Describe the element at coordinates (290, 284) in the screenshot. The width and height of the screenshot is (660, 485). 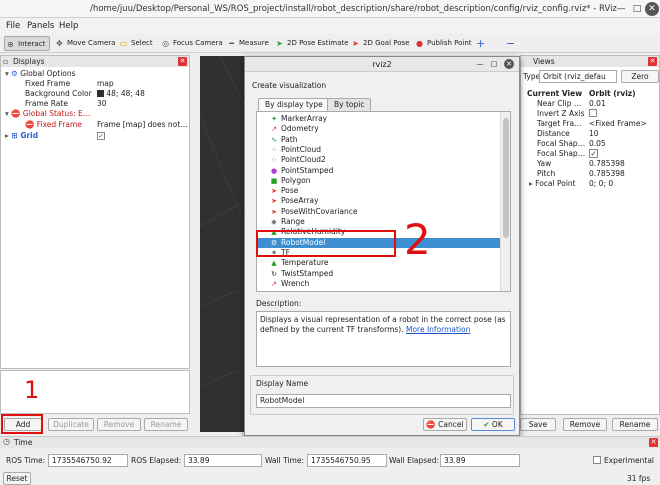
I see `display-type-item: ↗ Wrench` at that location.